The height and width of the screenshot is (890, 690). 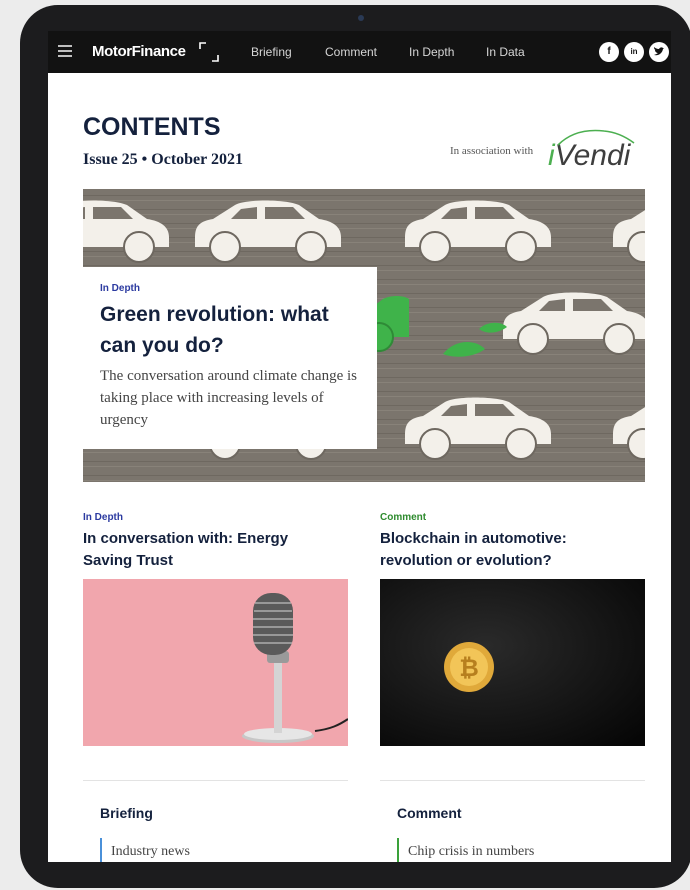 I want to click on car-outline-icon, so click(x=596, y=137).